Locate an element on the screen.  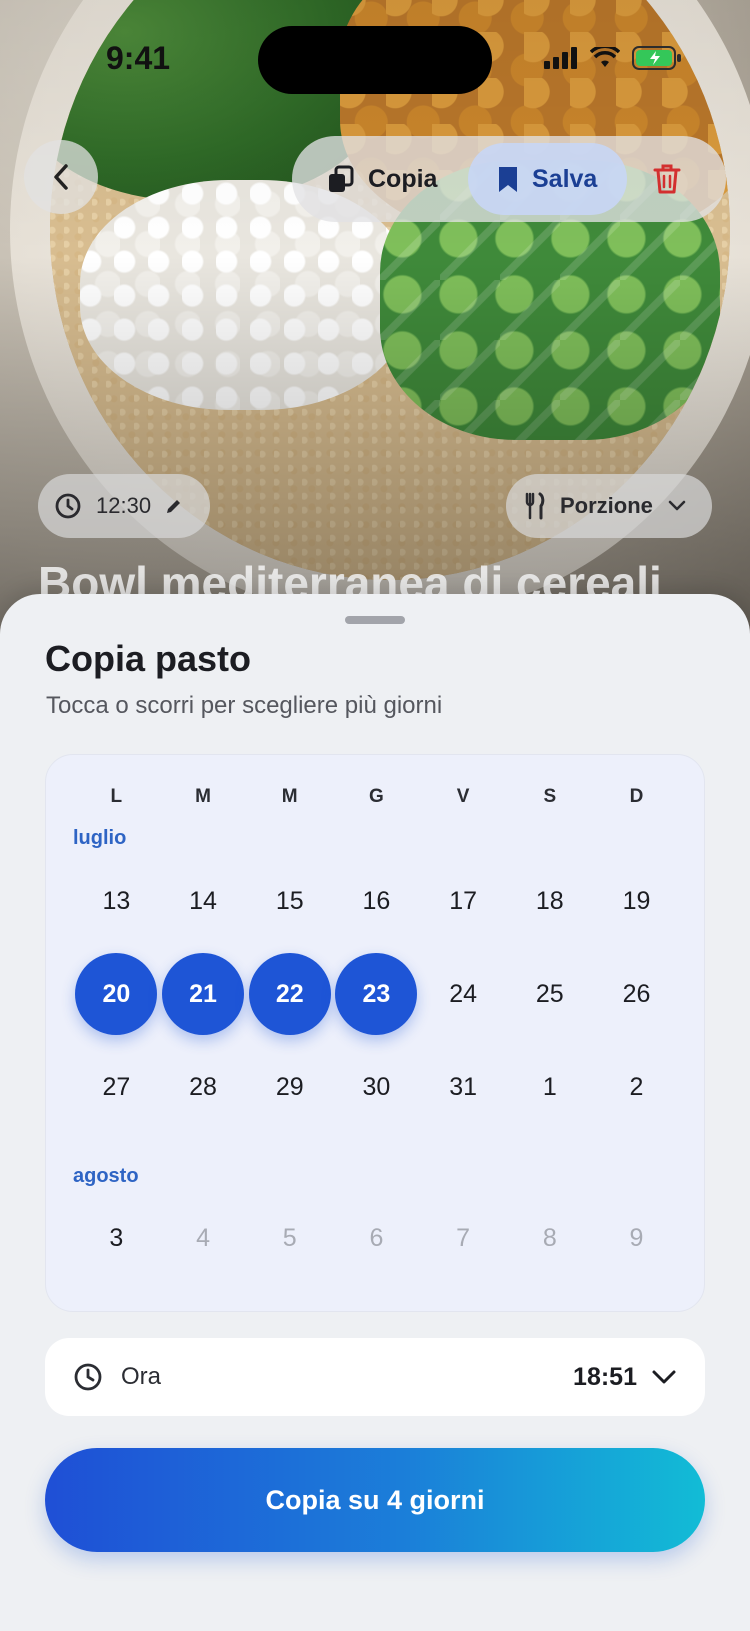
day-13: 13 is located at coordinates (116, 901).